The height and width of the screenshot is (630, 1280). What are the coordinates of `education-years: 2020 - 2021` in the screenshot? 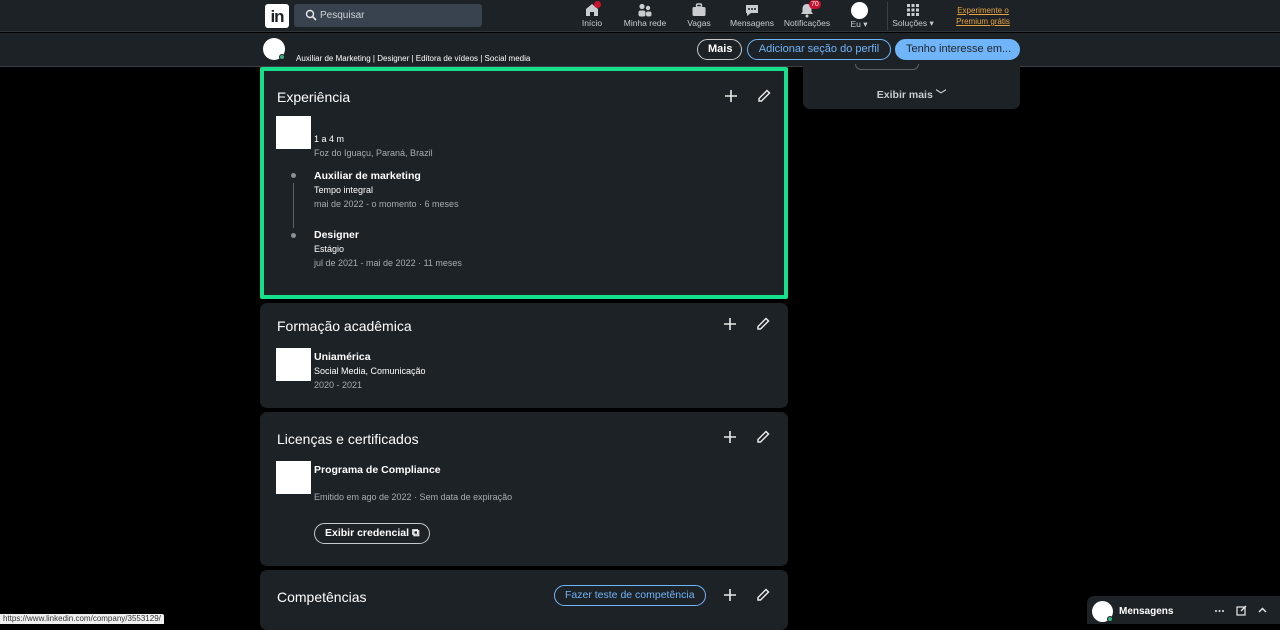 It's located at (338, 385).